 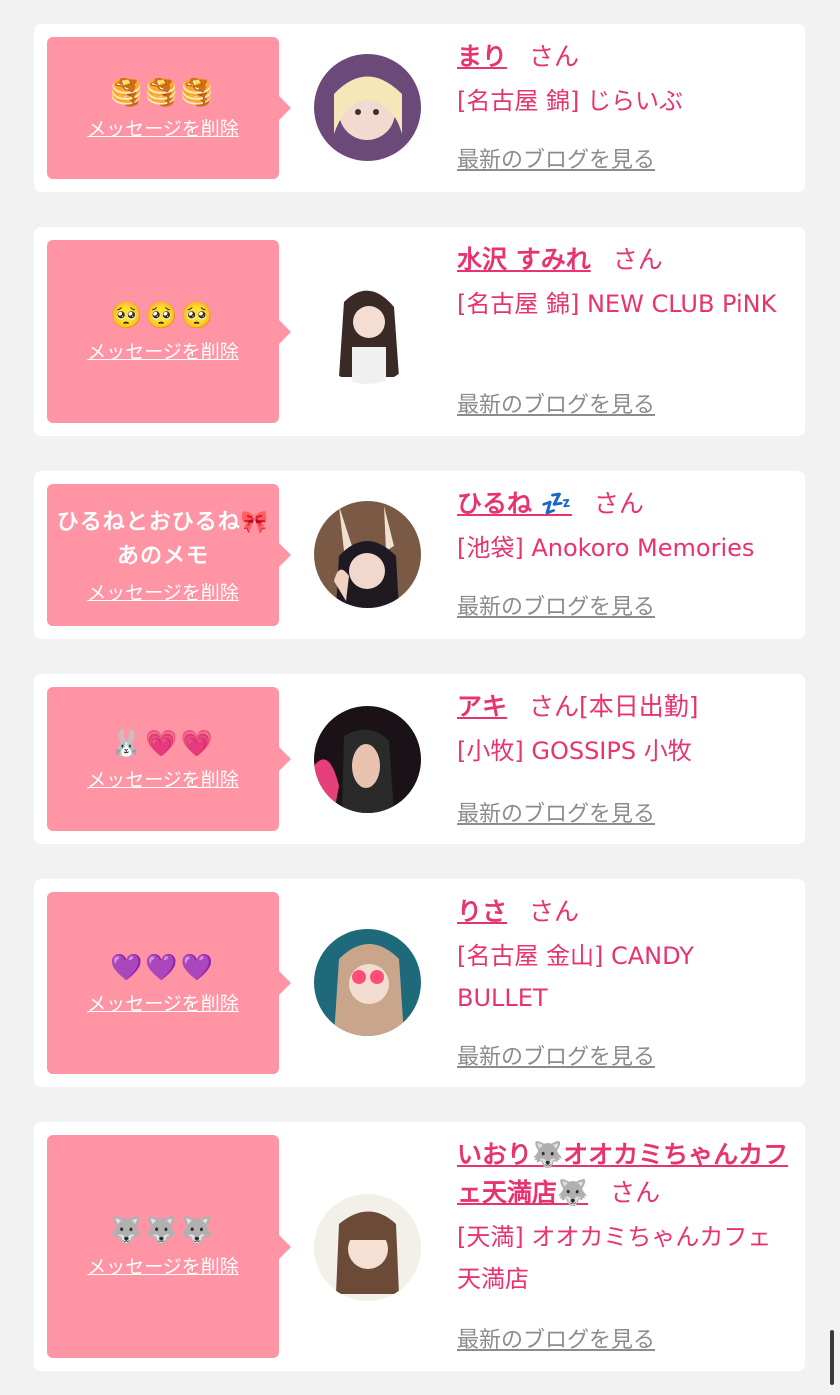 I want to click on message-text: ひるねとおひるね🎀あのメモ, so click(x=163, y=539).